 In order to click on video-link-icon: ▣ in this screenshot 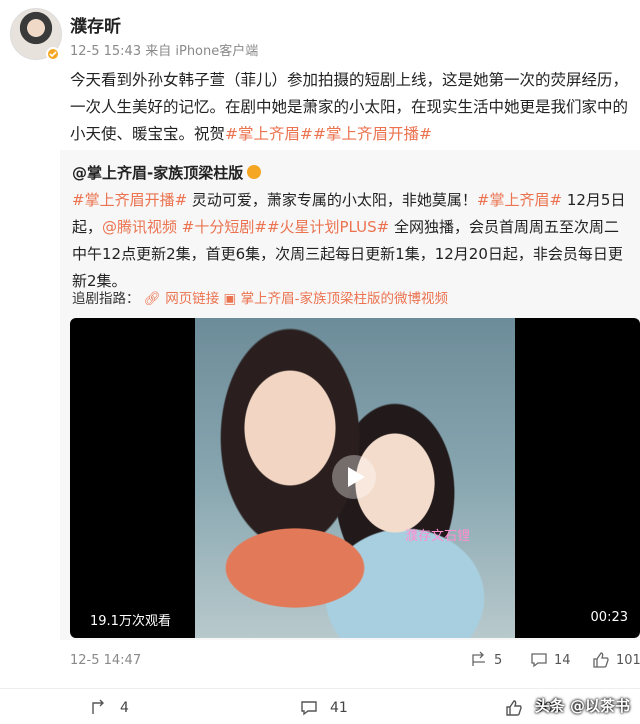, I will do `click(230, 299)`.